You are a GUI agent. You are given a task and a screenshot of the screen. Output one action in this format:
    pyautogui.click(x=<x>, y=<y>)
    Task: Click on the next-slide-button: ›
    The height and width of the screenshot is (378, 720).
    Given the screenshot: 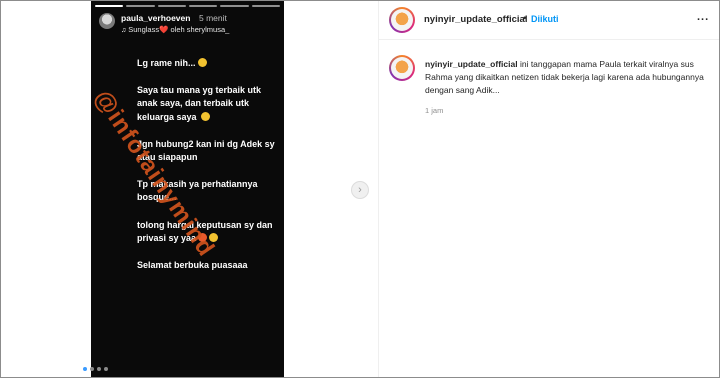 What is the action you would take?
    pyautogui.click(x=360, y=190)
    